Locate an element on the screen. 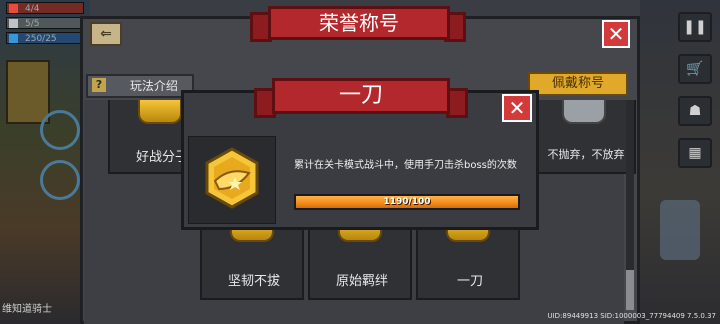 This screenshot has width=720, height=324. help-button: ? 玩法介绍 is located at coordinates (140, 86).